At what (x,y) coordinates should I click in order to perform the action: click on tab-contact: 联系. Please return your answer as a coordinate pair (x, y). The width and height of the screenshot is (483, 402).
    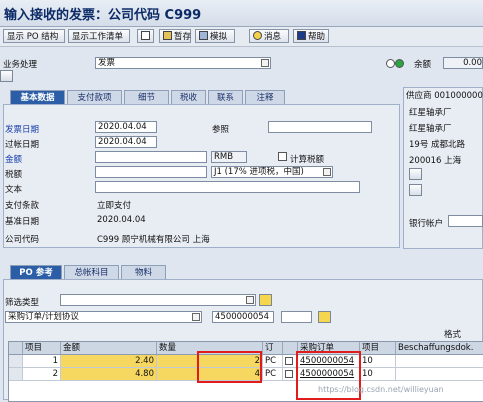
    Looking at the image, I should click on (225, 97).